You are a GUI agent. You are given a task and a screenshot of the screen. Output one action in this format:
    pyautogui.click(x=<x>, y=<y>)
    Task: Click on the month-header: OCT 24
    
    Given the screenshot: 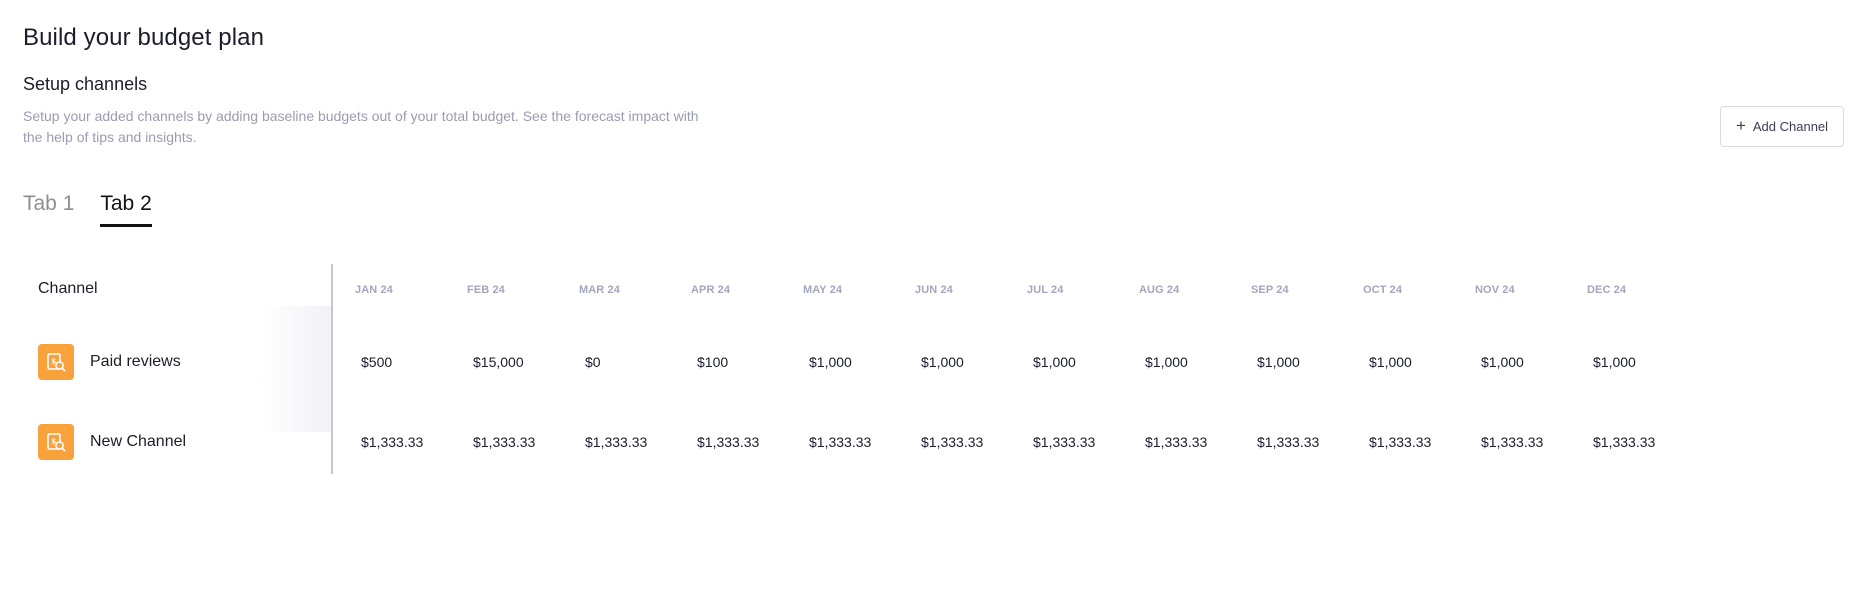 What is the action you would take?
    pyautogui.click(x=1383, y=290)
    